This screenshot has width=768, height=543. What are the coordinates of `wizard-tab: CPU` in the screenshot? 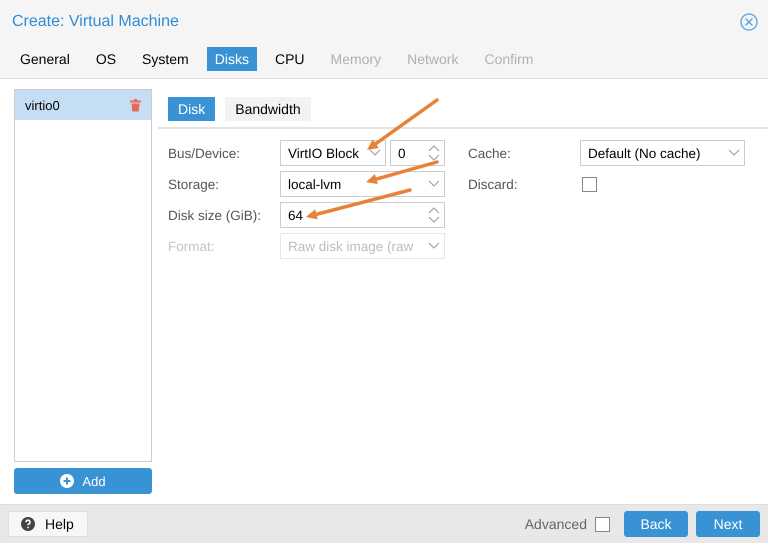 It's located at (289, 59).